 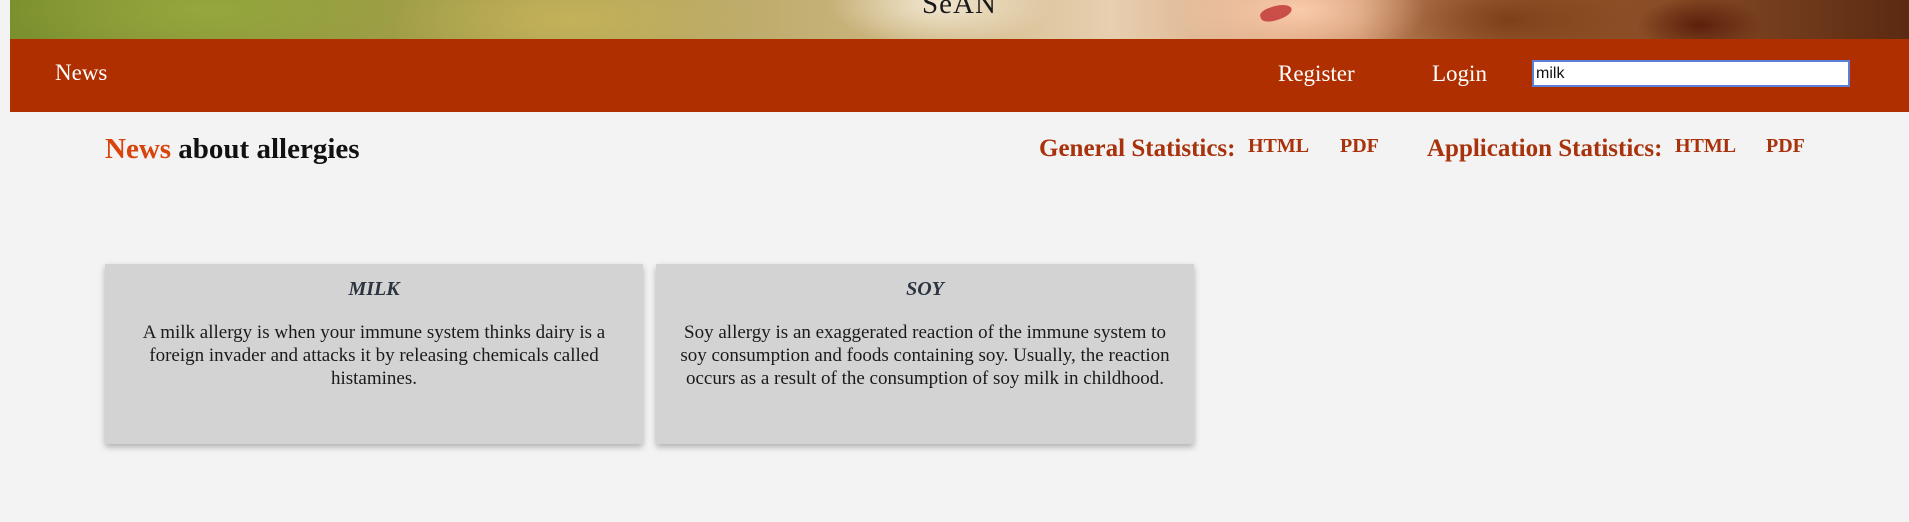 I want to click on application-statistics-html-link: HTML, so click(x=1705, y=146).